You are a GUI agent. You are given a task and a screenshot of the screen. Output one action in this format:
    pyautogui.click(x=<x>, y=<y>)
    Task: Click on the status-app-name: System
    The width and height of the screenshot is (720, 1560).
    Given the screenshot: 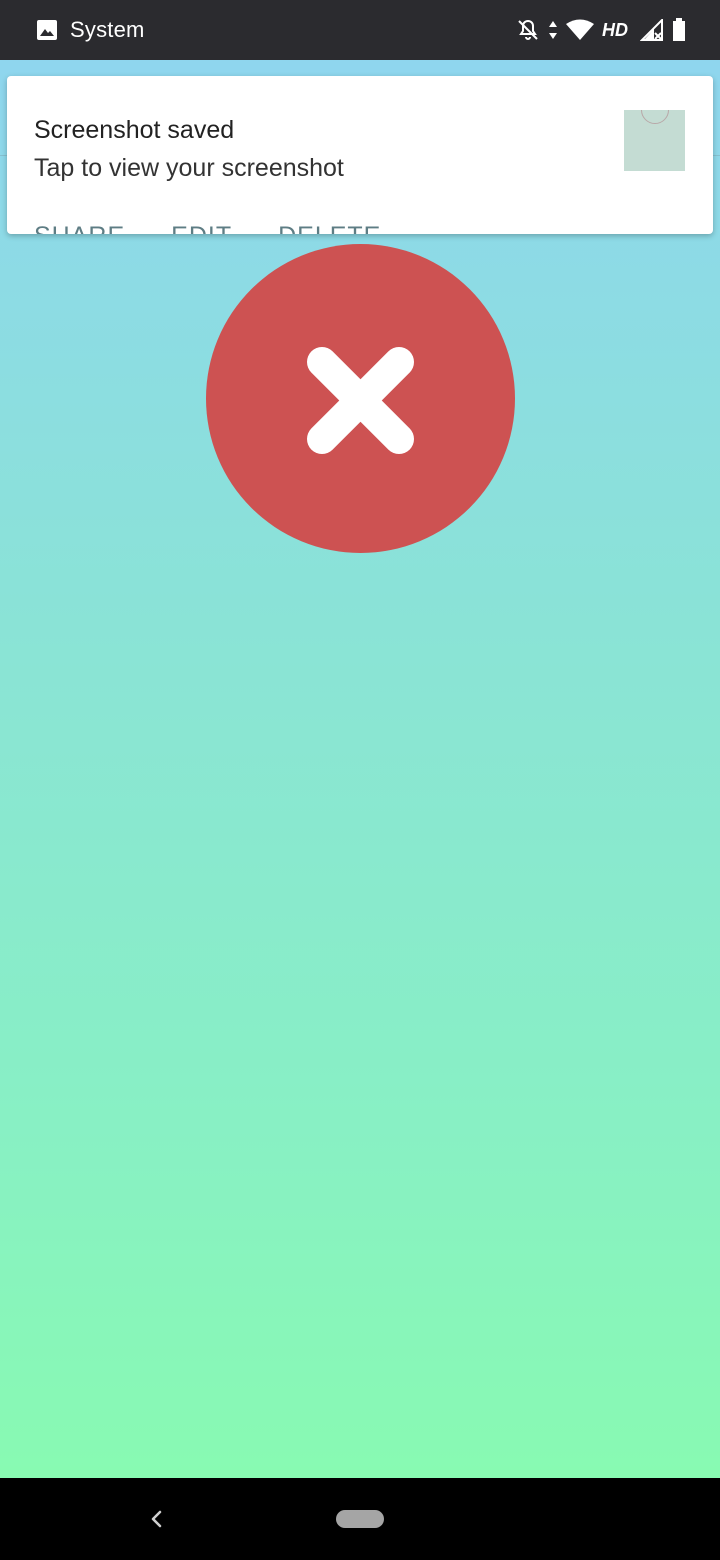 What is the action you would take?
    pyautogui.click(x=107, y=29)
    